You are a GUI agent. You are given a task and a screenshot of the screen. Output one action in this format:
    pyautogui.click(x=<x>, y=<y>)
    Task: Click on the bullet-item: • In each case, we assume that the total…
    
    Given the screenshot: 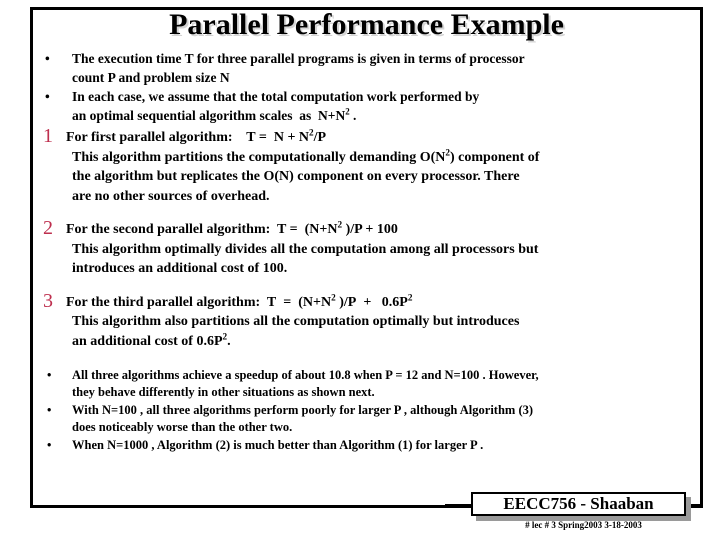 What is the action you would take?
    pyautogui.click(x=367, y=106)
    